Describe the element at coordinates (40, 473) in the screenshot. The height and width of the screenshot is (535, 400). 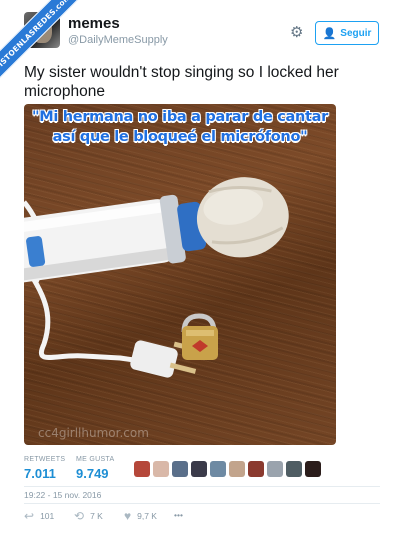
I see `retweets-value: 7.011` at that location.